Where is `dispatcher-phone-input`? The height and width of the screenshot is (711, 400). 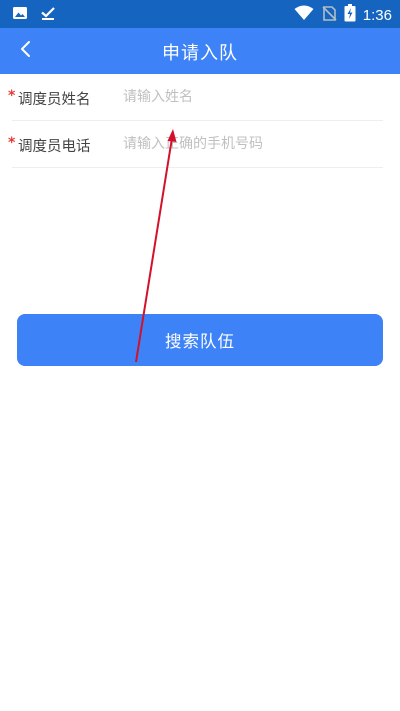 dispatcher-phone-input is located at coordinates (250, 144).